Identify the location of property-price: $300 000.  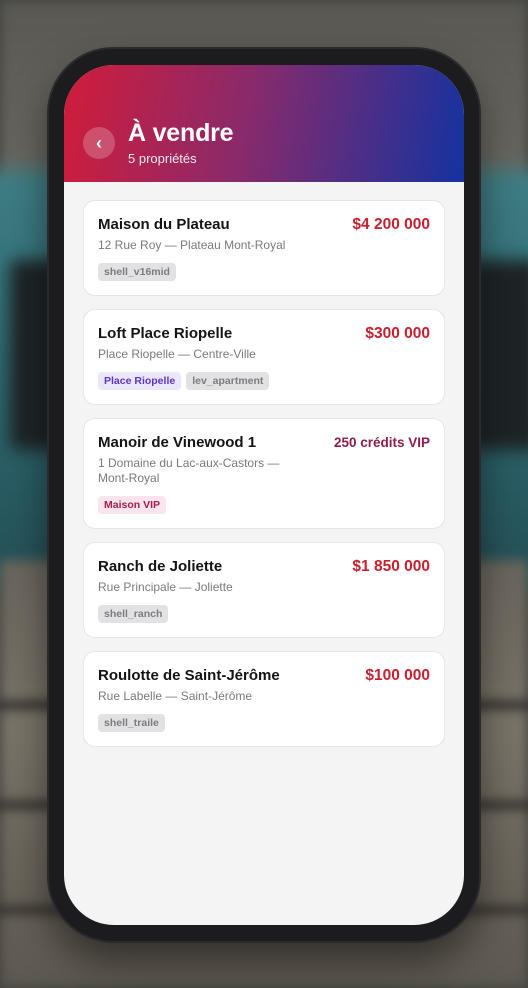
(397, 333).